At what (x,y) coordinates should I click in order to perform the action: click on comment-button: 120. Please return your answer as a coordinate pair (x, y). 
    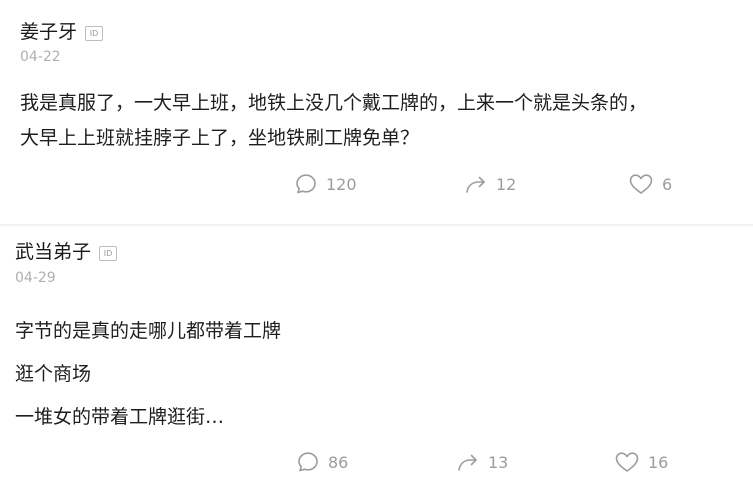
    Looking at the image, I should click on (325, 184).